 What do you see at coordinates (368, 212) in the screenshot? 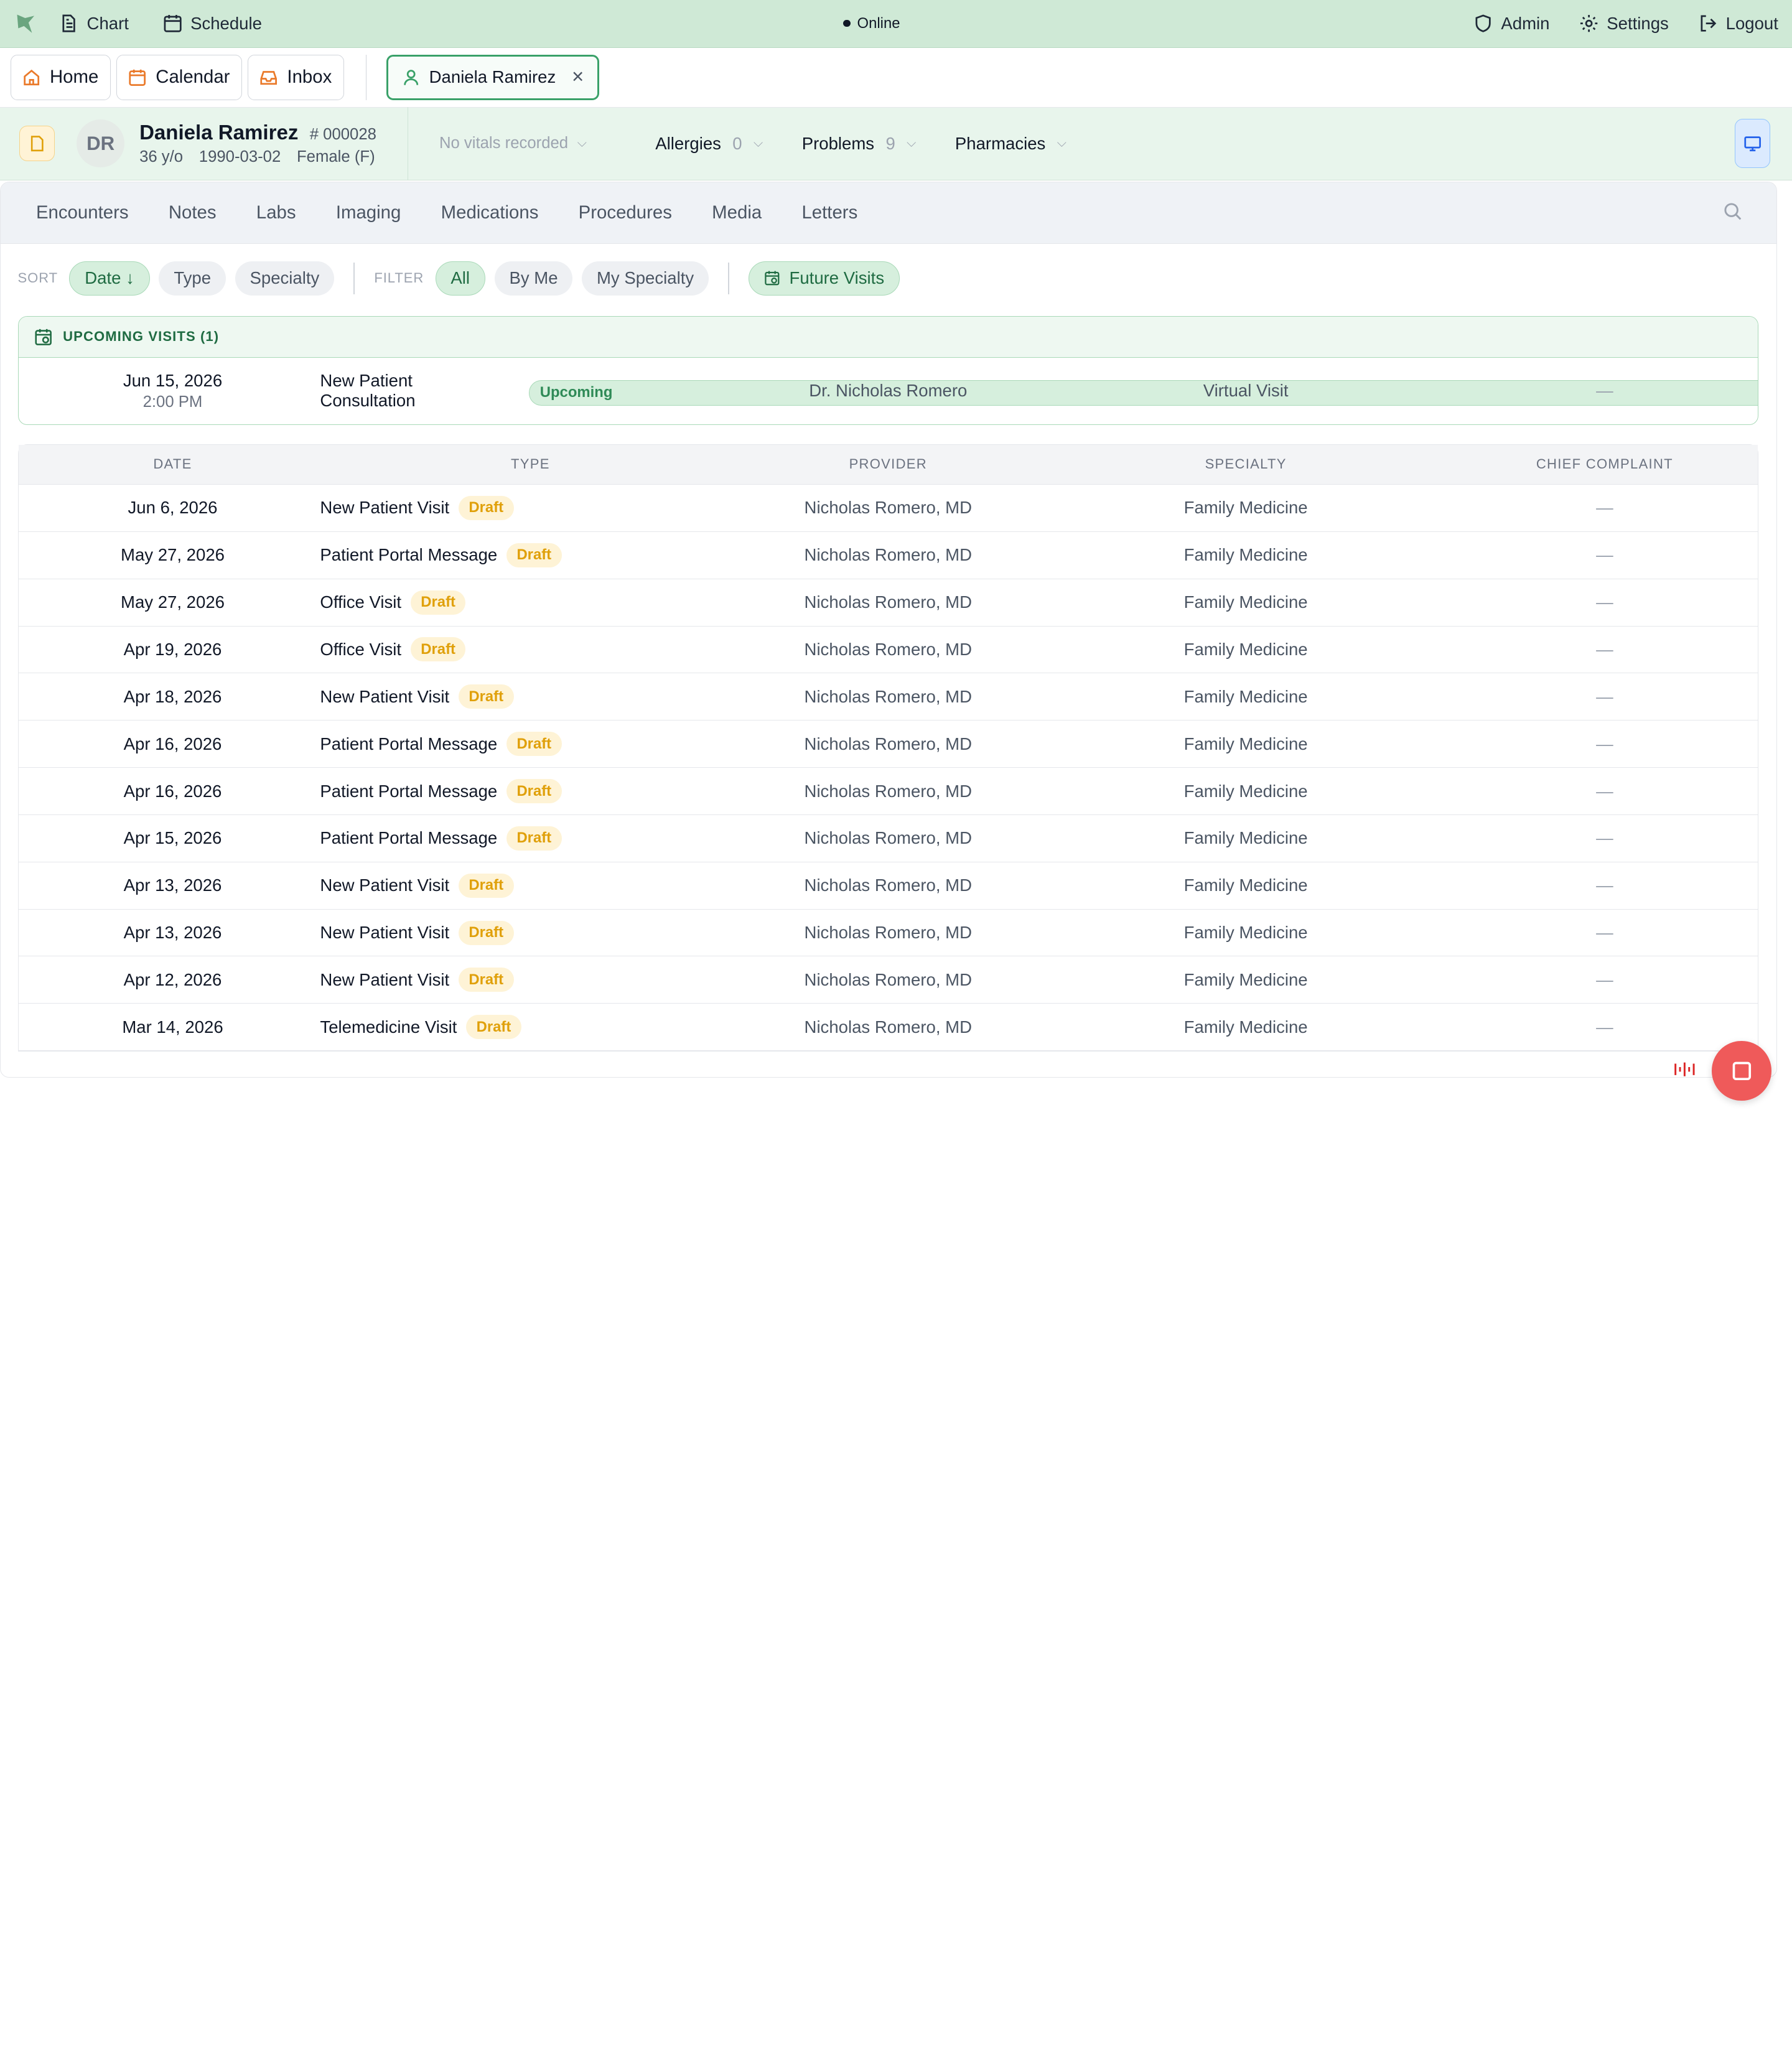
I see `subtab-imaging: Imaging` at bounding box center [368, 212].